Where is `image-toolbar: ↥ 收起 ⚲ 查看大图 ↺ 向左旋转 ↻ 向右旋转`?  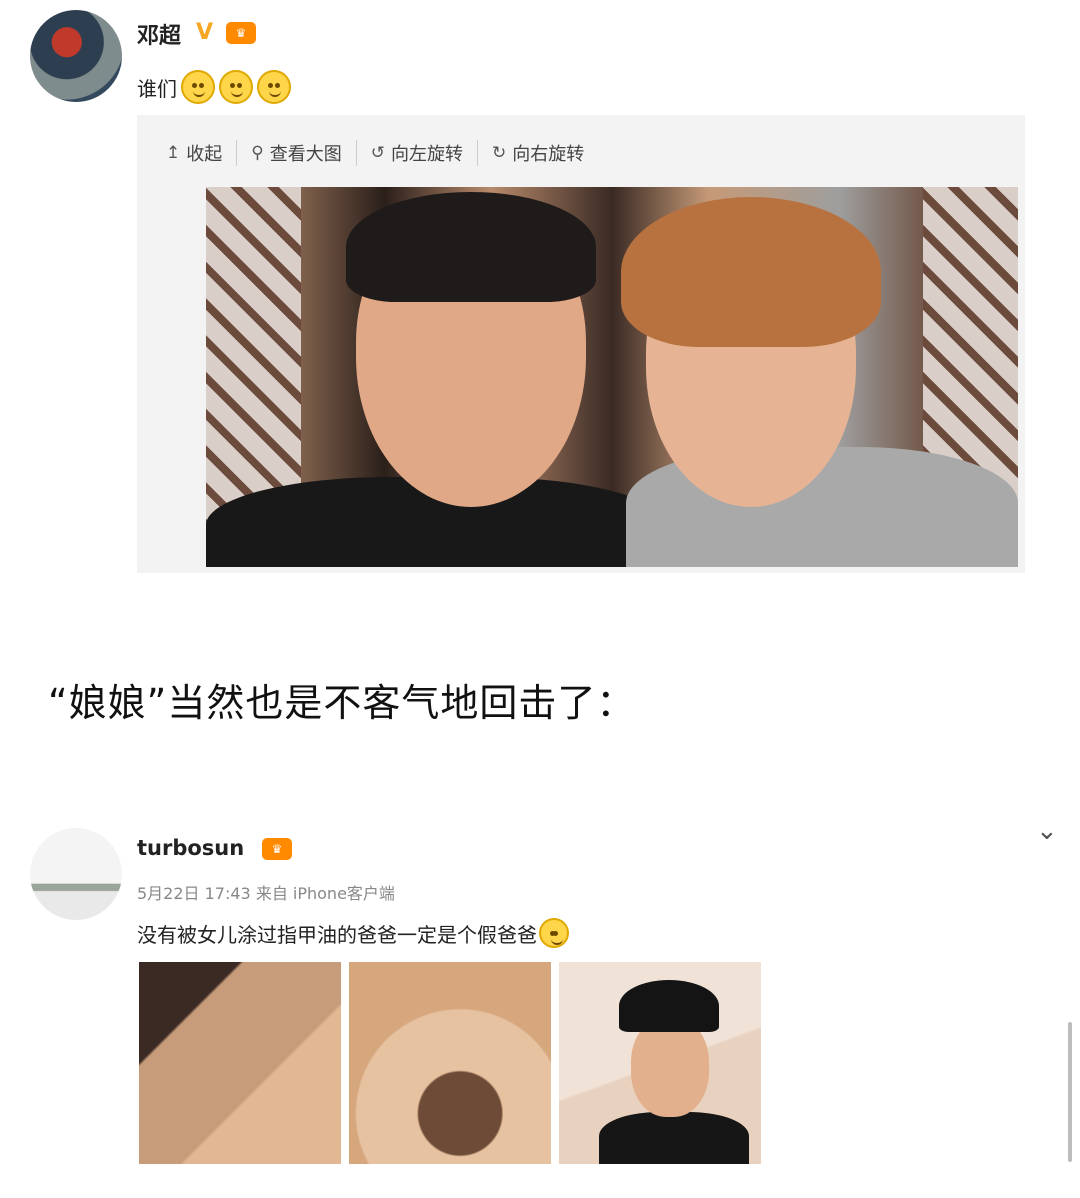 image-toolbar: ↥ 收起 ⚲ 查看大图 ↺ 向左旋转 ↻ 向右旋转 is located at coordinates (379, 153).